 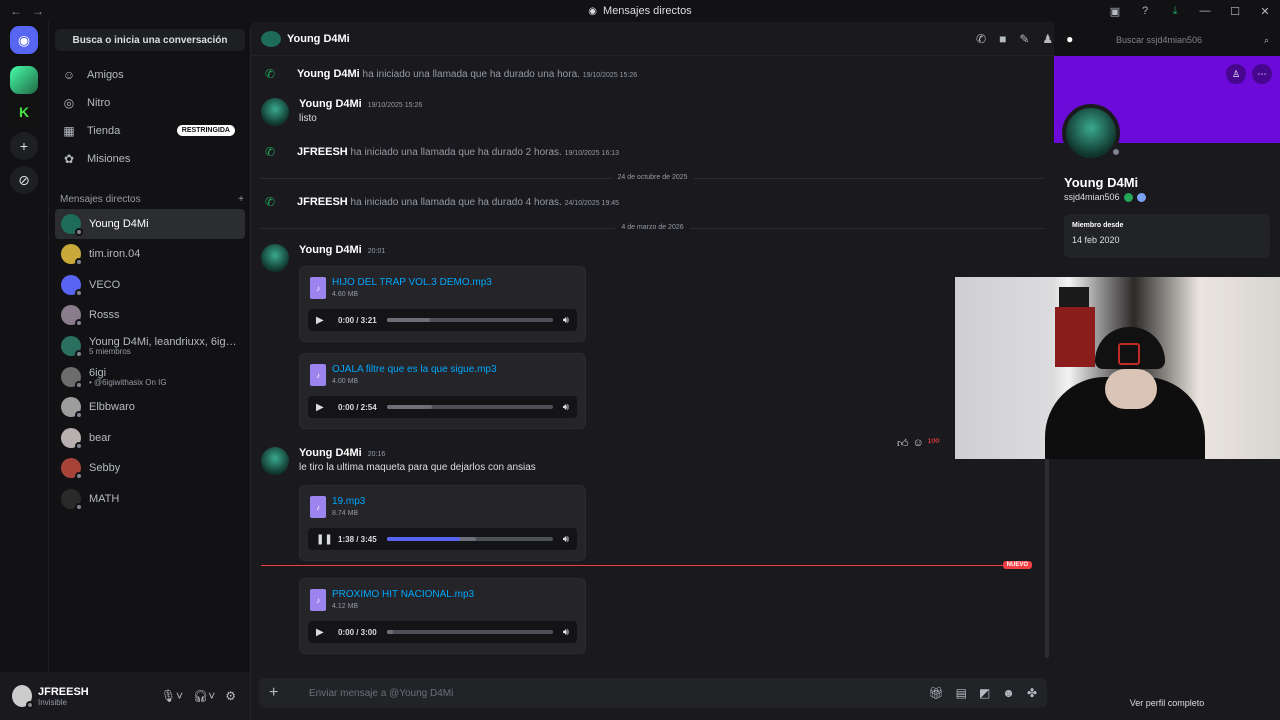 What do you see at coordinates (1145, 11) in the screenshot?
I see `help-icon: ?` at bounding box center [1145, 11].